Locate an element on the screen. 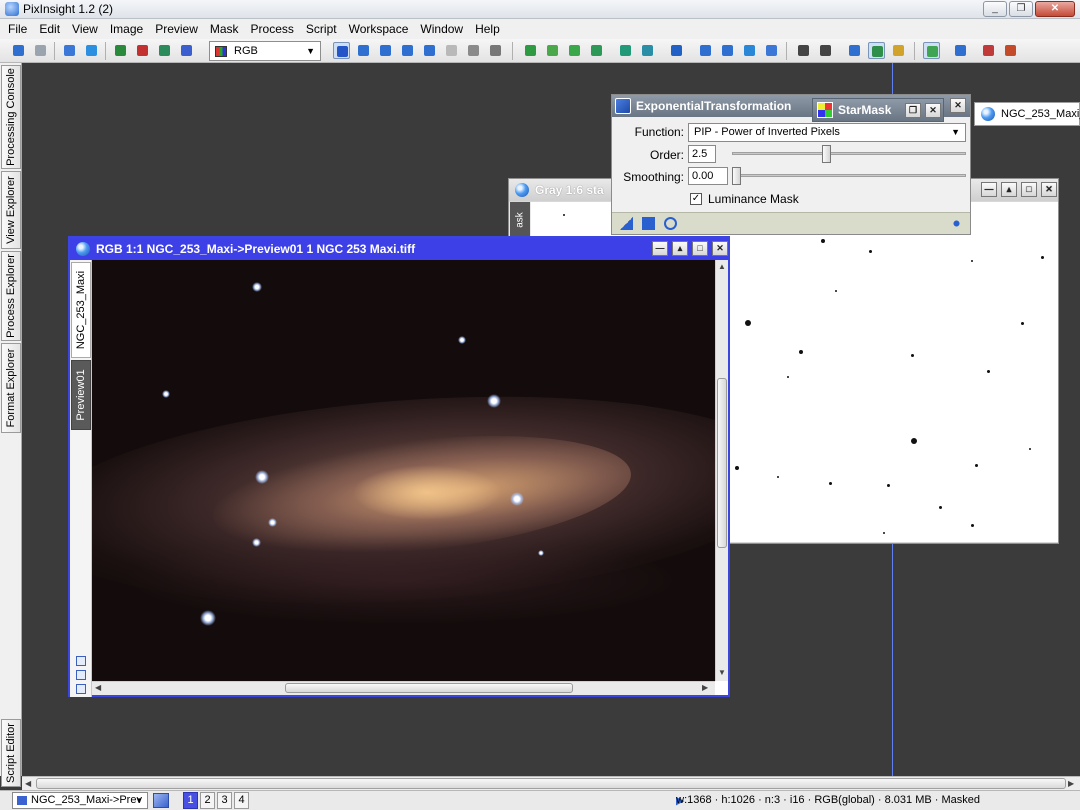 This screenshot has height=810, width=1080. minimize-button: _ is located at coordinates (995, 9).